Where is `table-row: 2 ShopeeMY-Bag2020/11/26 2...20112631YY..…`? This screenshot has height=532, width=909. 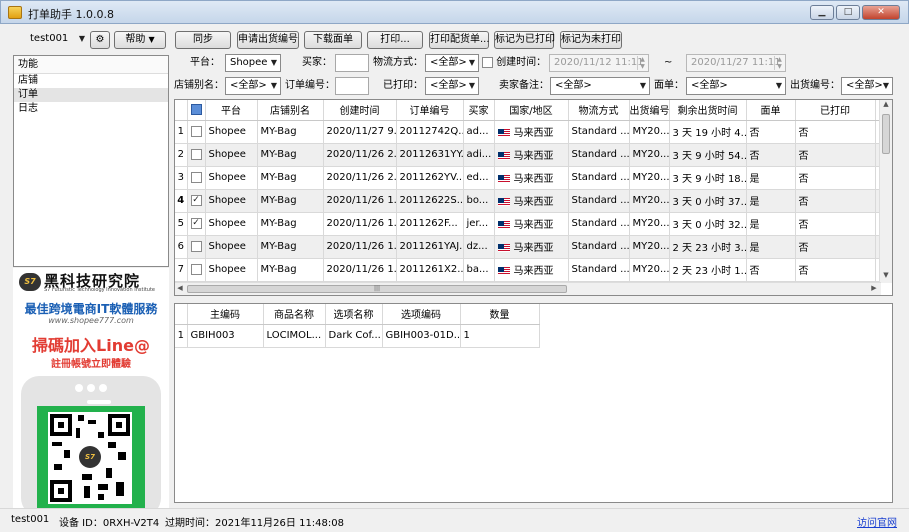 table-row: 2 ShopeeMY-Bag2020/11/26 2...20112631YY..… is located at coordinates (528, 155).